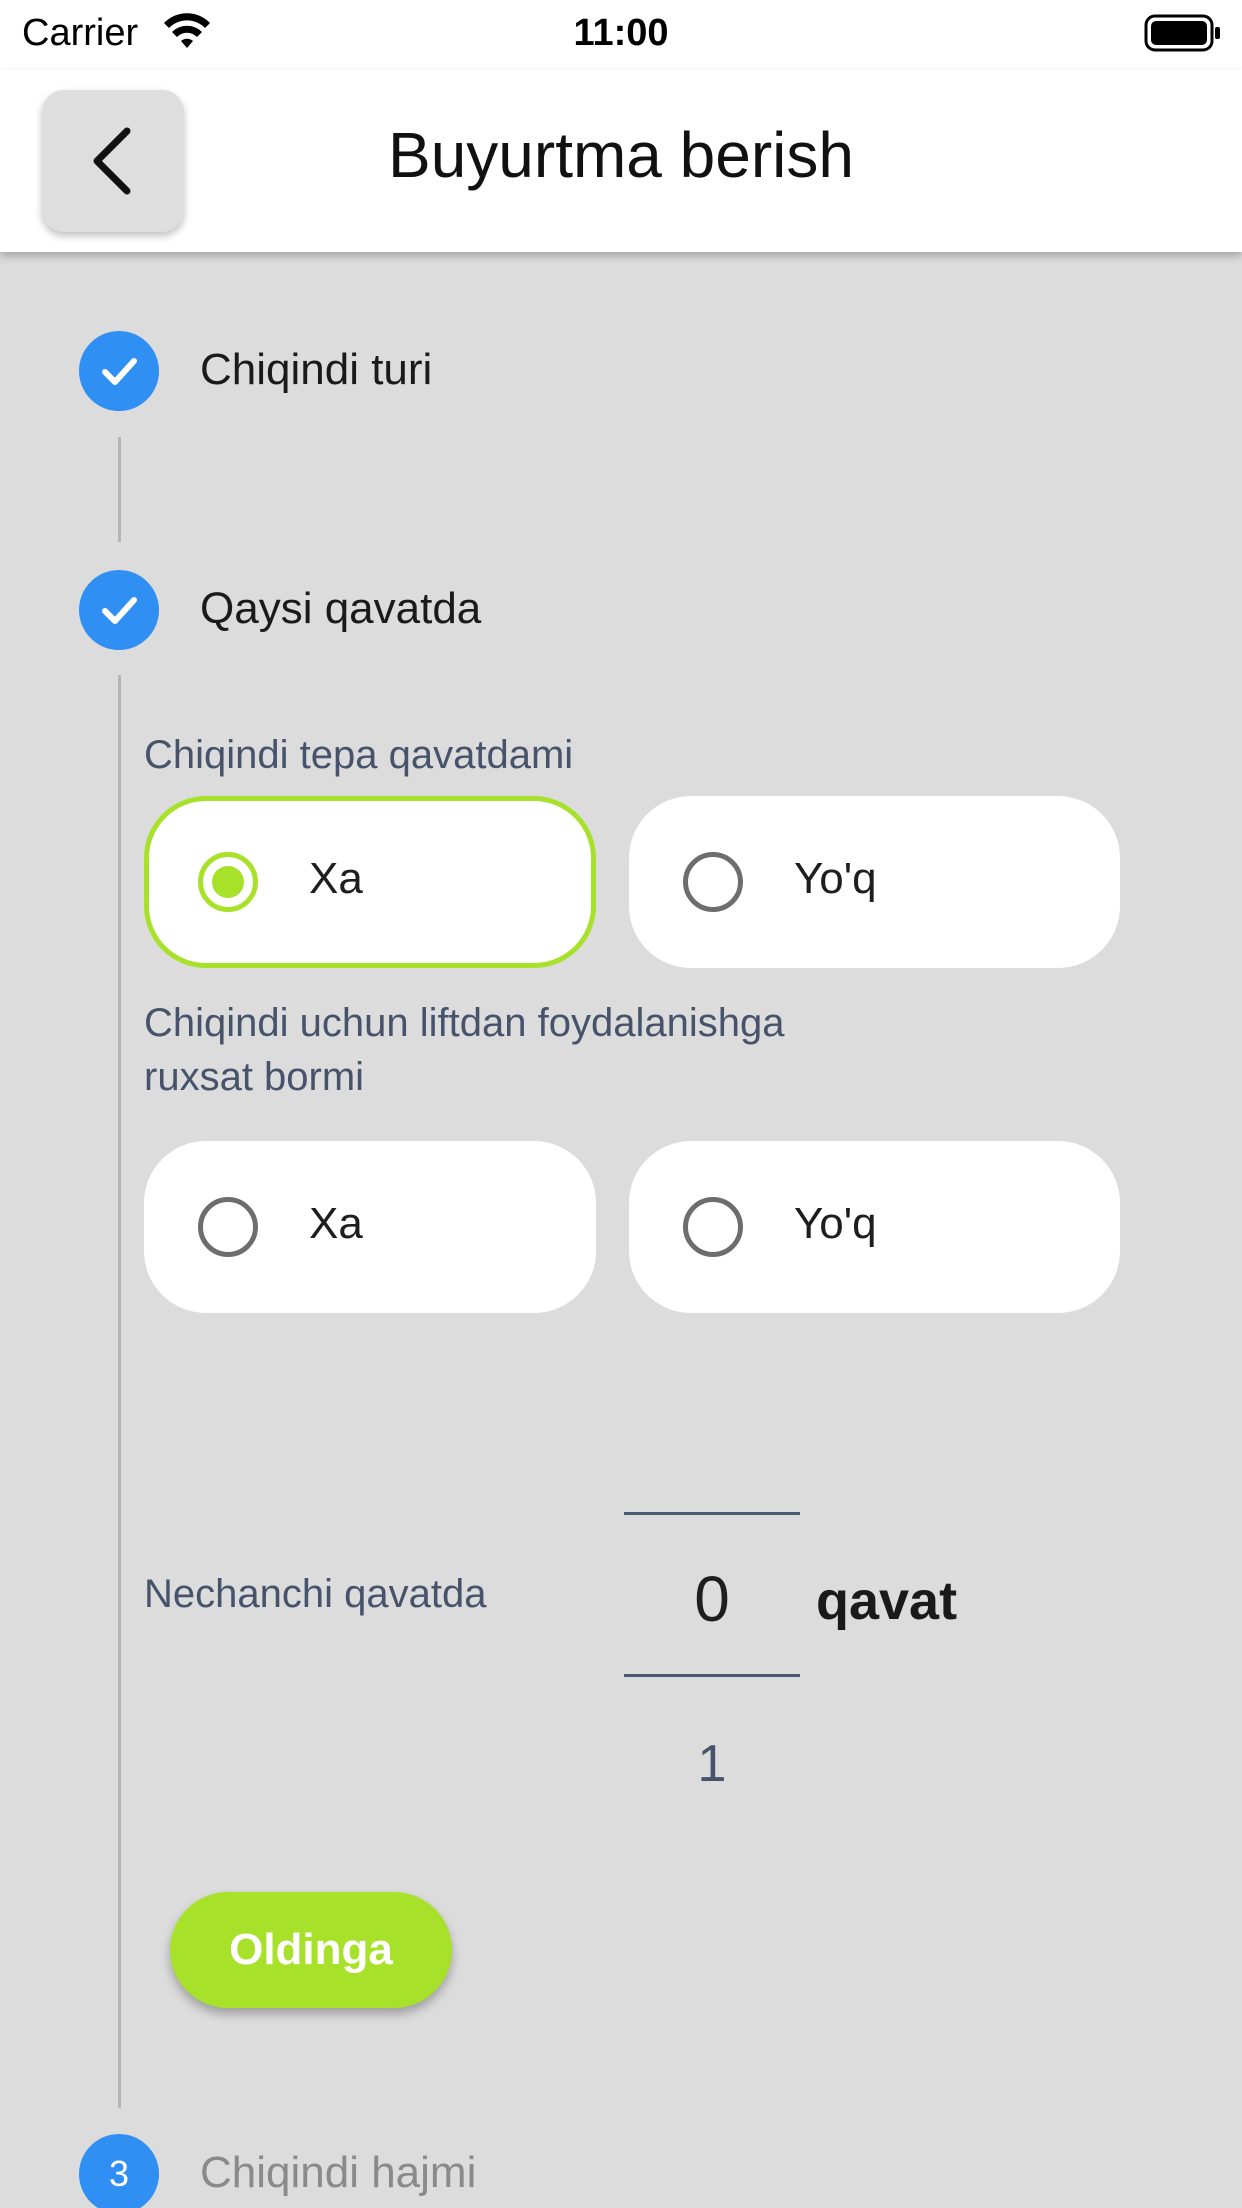 This screenshot has width=1242, height=2208. I want to click on step-1-label: Chiqindi turi, so click(316, 370).